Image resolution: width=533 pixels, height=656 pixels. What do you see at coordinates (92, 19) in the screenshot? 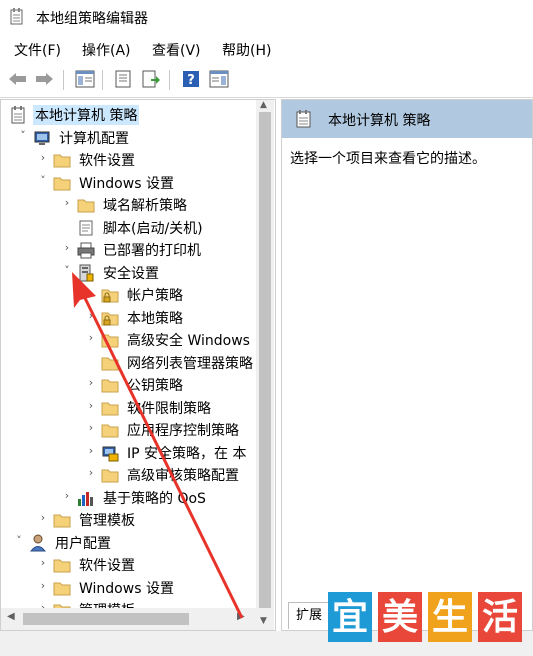
I see `window-title: 本地组策略编辑器` at bounding box center [92, 19].